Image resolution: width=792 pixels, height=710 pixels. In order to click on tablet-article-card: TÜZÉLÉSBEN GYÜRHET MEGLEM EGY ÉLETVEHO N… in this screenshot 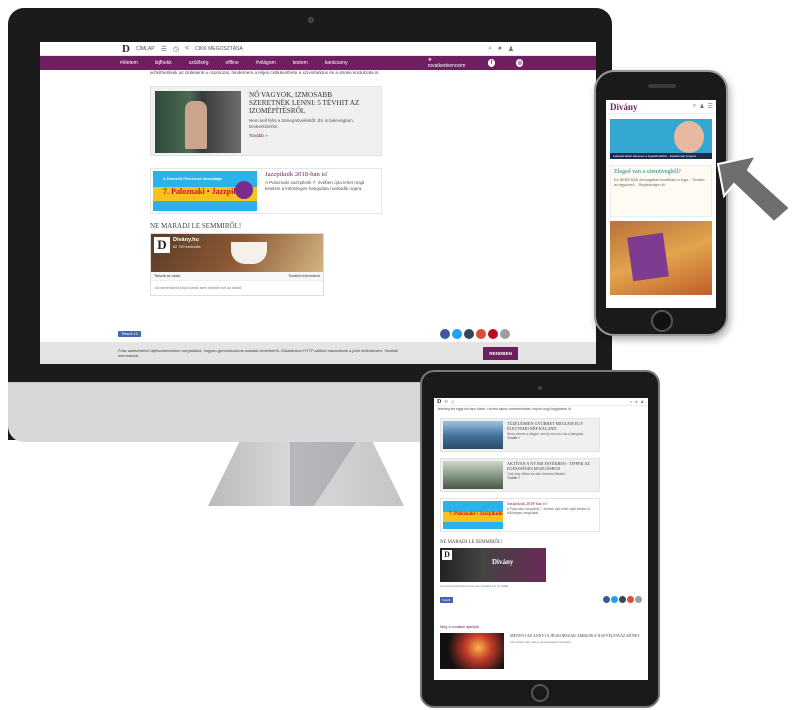, I will do `click(520, 435)`.